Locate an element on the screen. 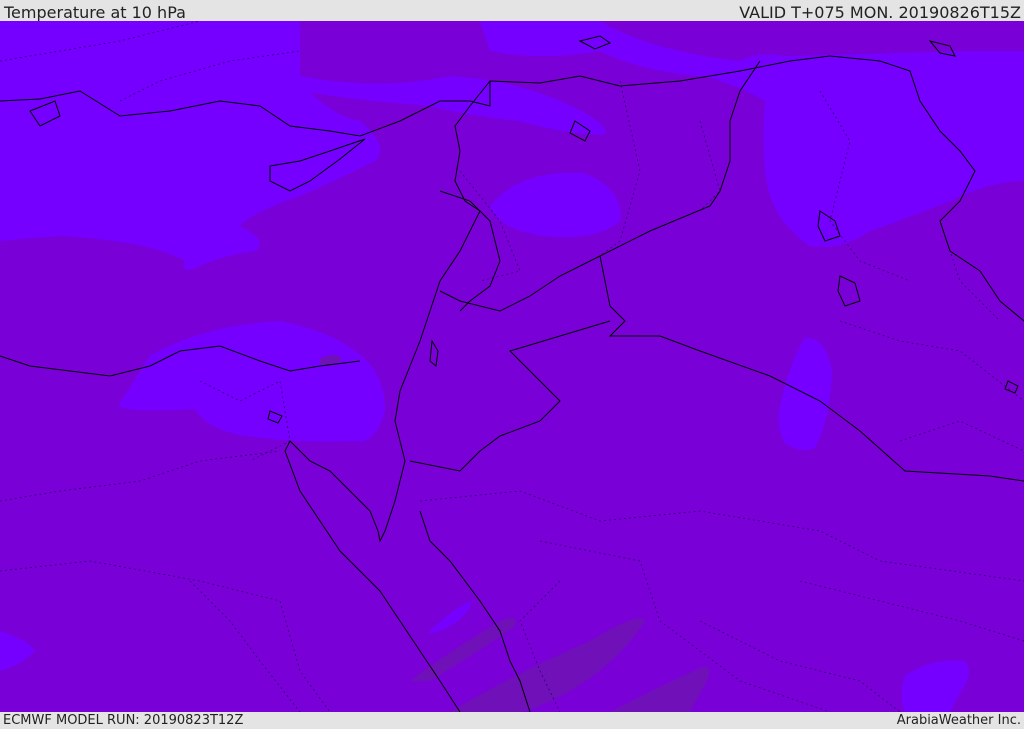 The image size is (1024, 729). map-title: Temperature at 10 hPa is located at coordinates (95, 12).